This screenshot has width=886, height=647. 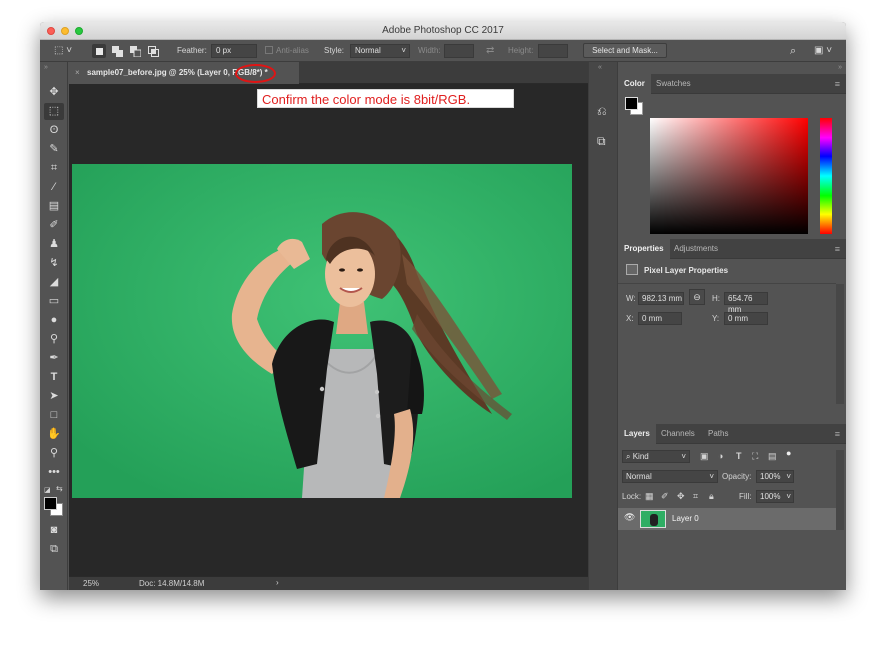 What do you see at coordinates (54, 530) in the screenshot?
I see `quick-mask-icon: ◙` at bounding box center [54, 530].